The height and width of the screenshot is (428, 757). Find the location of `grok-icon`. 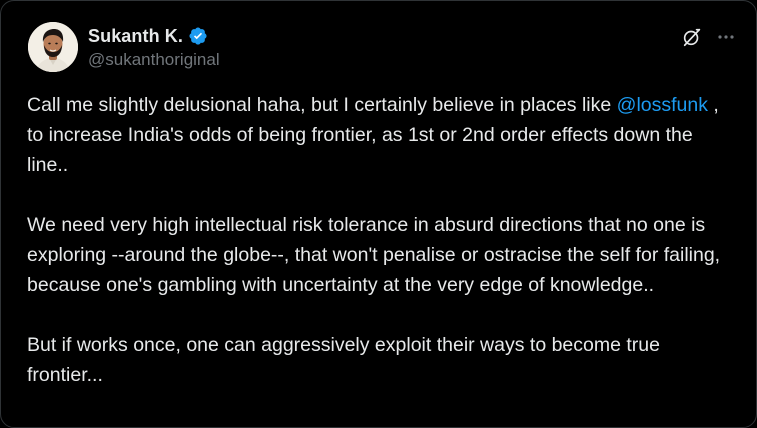

grok-icon is located at coordinates (692, 37).